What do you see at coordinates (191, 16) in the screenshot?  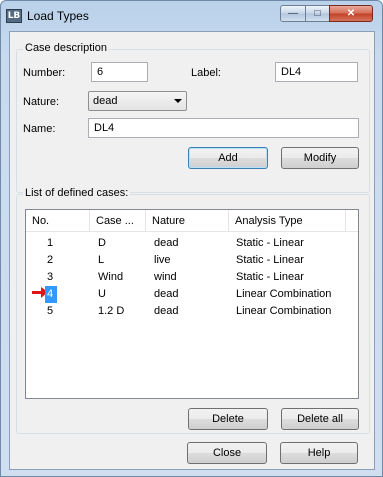 I see `title-bar: LB Load Types — □ ✕` at bounding box center [191, 16].